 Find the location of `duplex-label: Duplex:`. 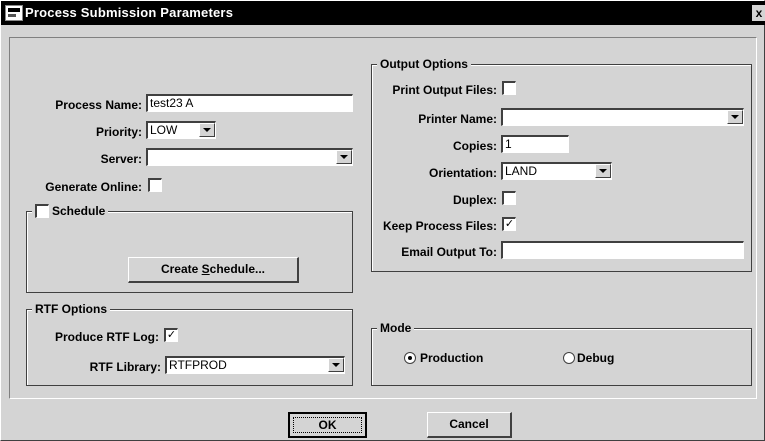

duplex-label: Duplex: is located at coordinates (474, 200).